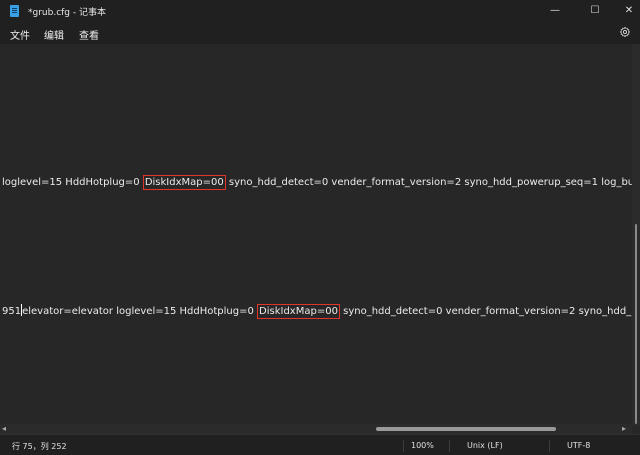 The width and height of the screenshot is (640, 455). What do you see at coordinates (320, 444) in the screenshot?
I see `status-bar: 行 75，列 252 100% Unix (LF) UTF-8` at bounding box center [320, 444].